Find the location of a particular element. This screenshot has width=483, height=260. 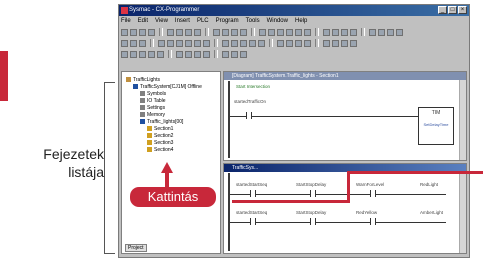

menu-item: Program is located at coordinates (227, 21).